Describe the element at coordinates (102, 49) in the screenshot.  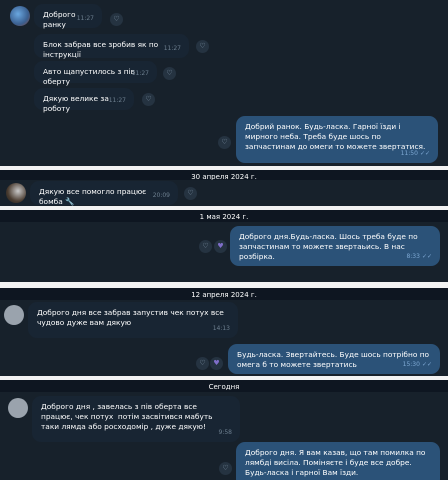
I see `message-text: Блок забрав все зробив як по інструкції` at that location.